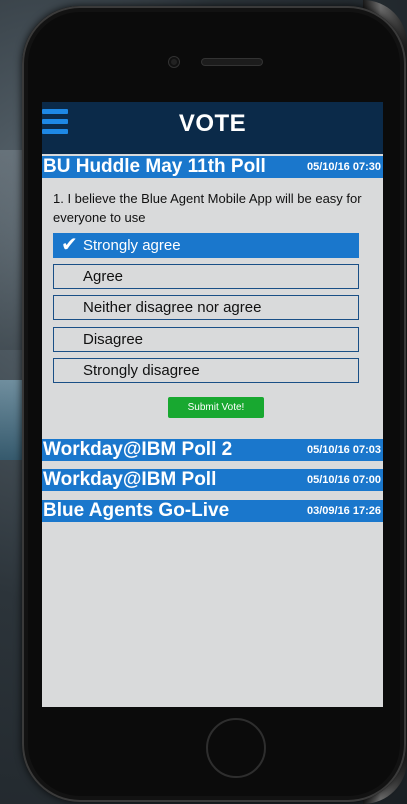 The width and height of the screenshot is (407, 804). What do you see at coordinates (103, 276) in the screenshot?
I see `option-label: Agree` at bounding box center [103, 276].